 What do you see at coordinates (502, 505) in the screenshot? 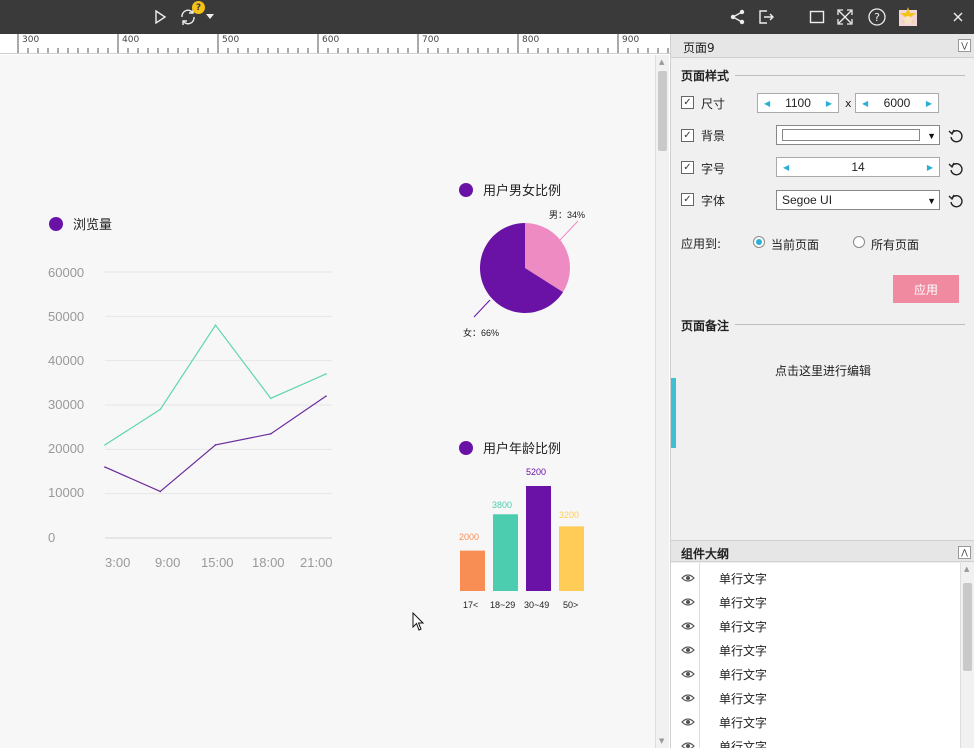
I see `bar-value-label: 3800` at bounding box center [502, 505].